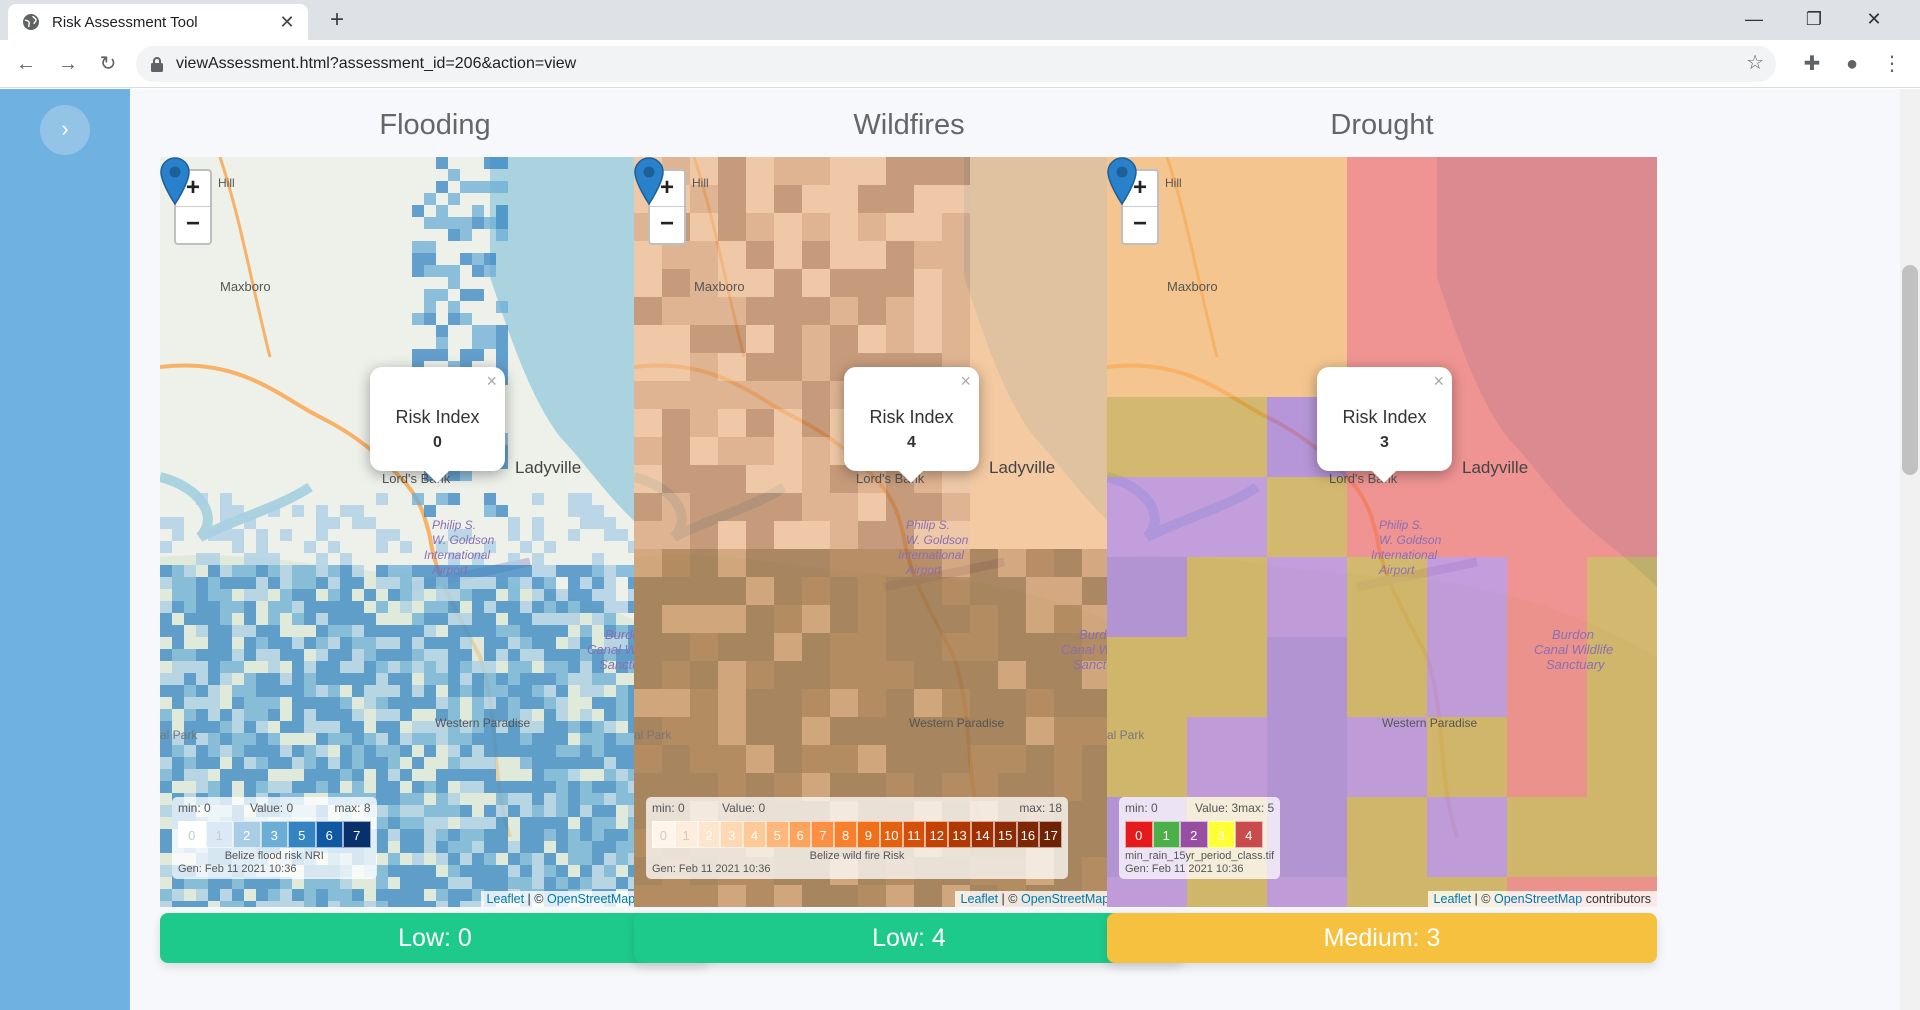 This screenshot has height=1010, width=1920. Describe the element at coordinates (65, 130) in the screenshot. I see `sidebar-expand-button: ›` at that location.